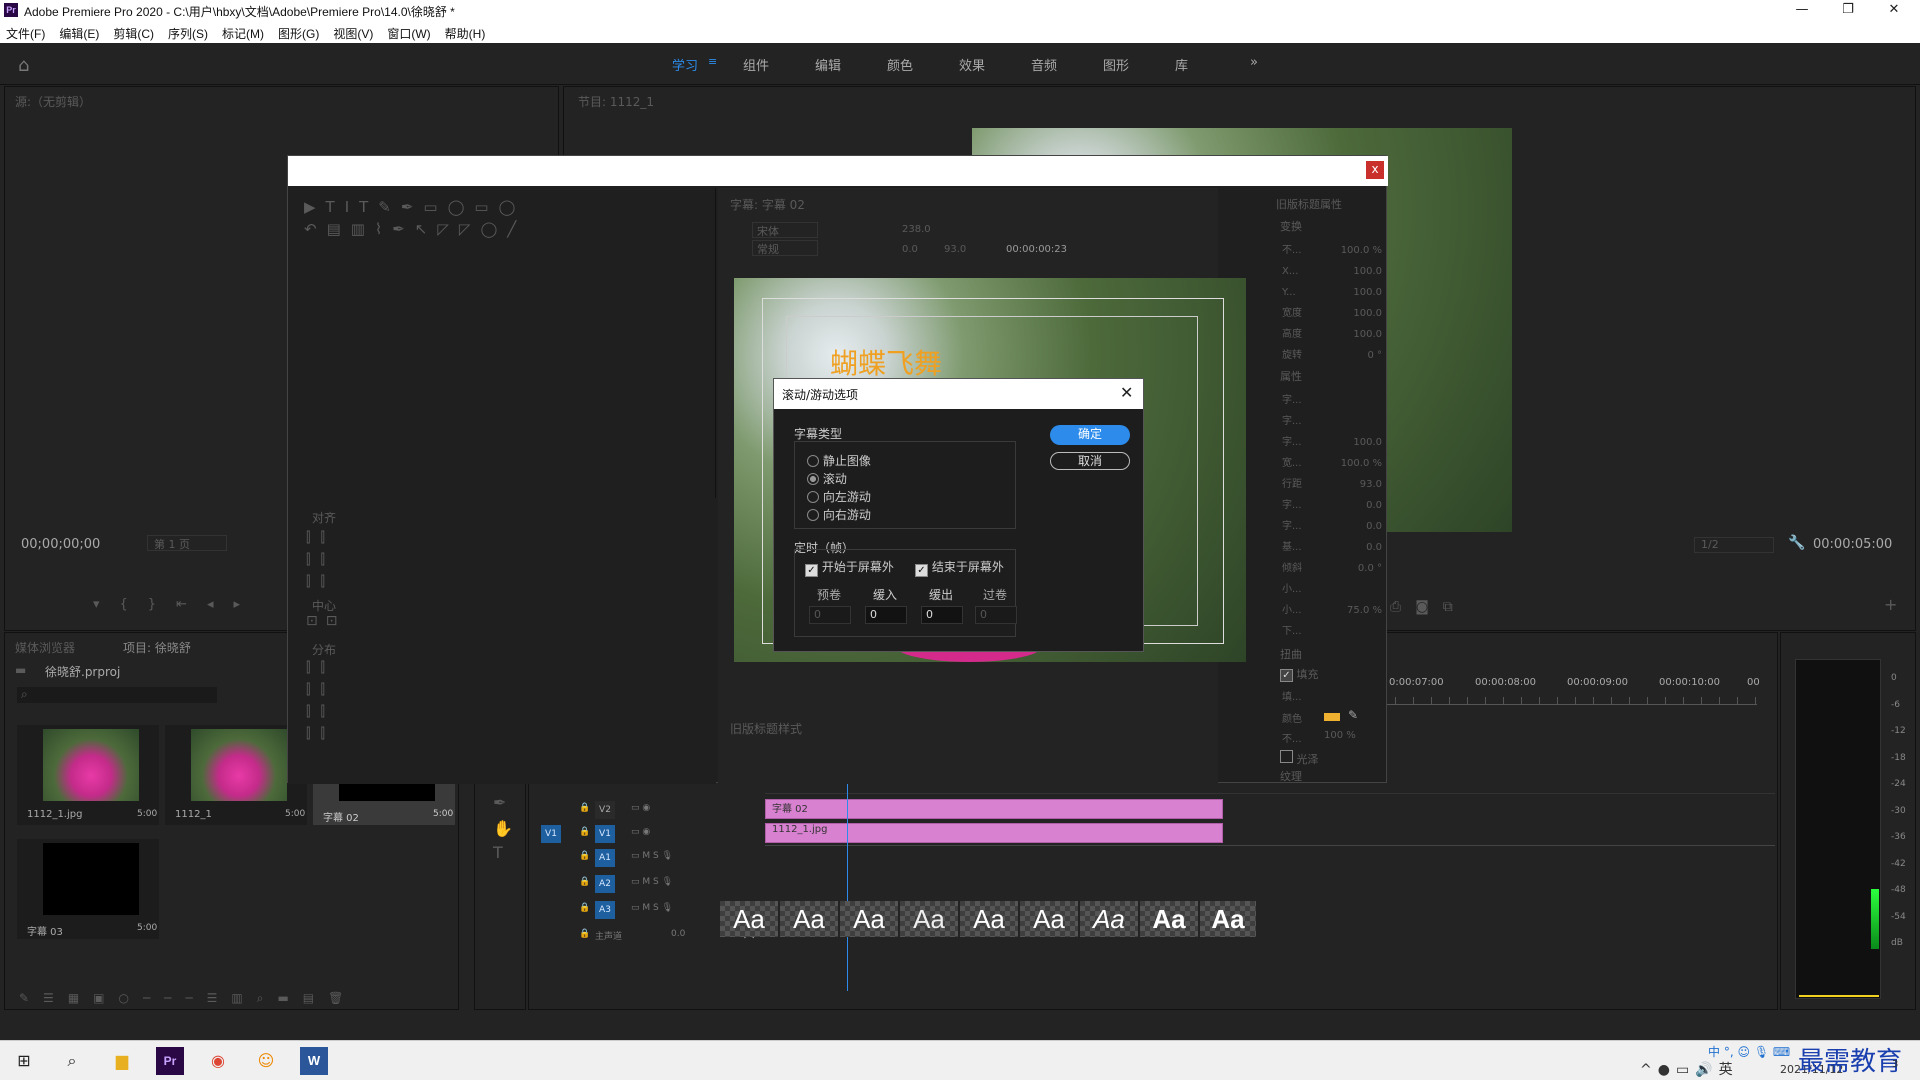  I want to click on tab-audio: 音频, so click(1044, 64).